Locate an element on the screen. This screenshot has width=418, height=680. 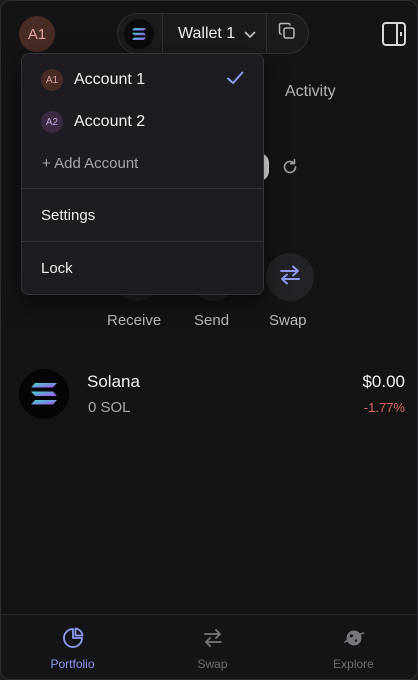
account-label: Account 2 is located at coordinates (110, 121).